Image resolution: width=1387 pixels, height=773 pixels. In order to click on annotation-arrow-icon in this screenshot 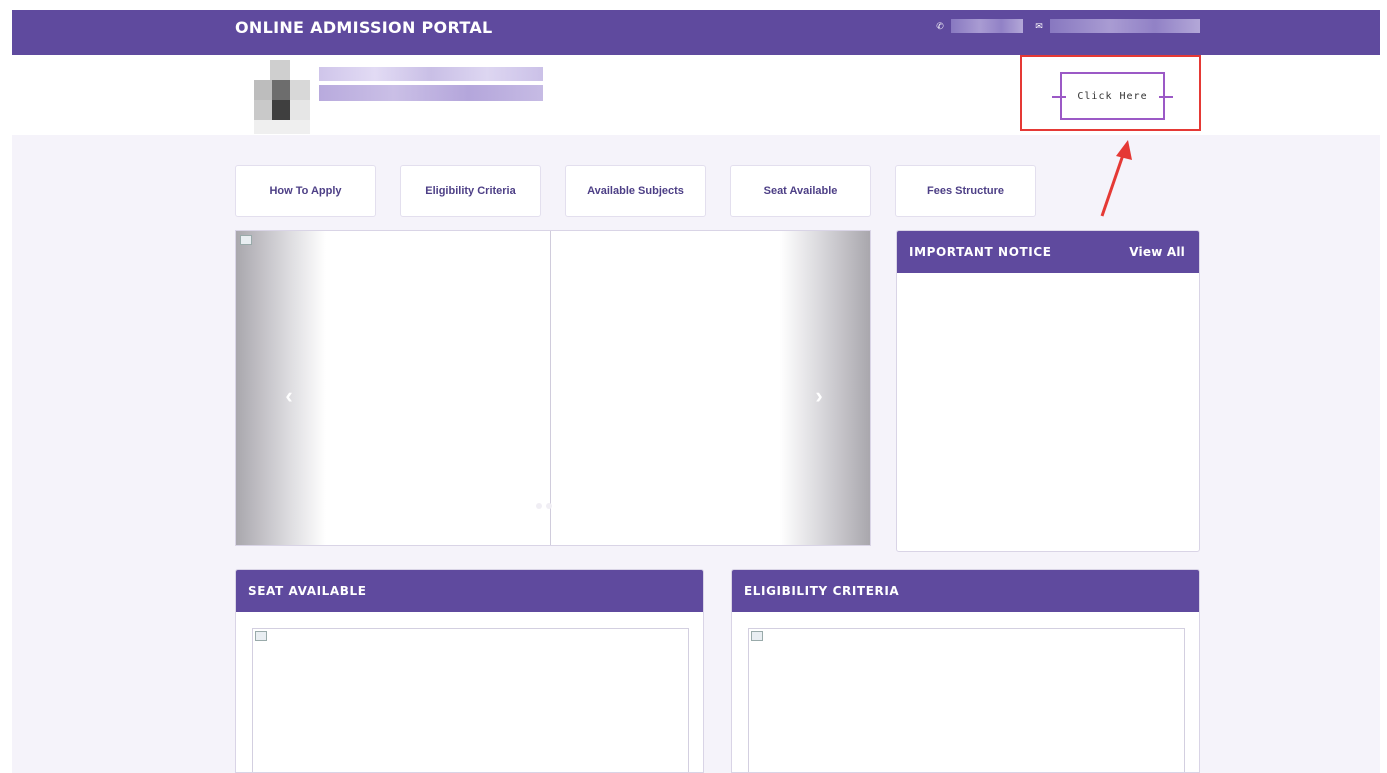, I will do `click(1116, 178)`.